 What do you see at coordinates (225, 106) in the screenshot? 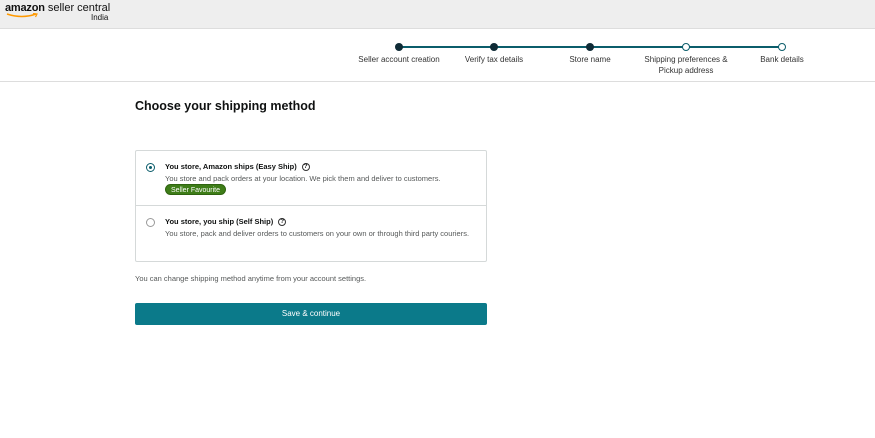
I see `page-title: Choose your shipping method` at bounding box center [225, 106].